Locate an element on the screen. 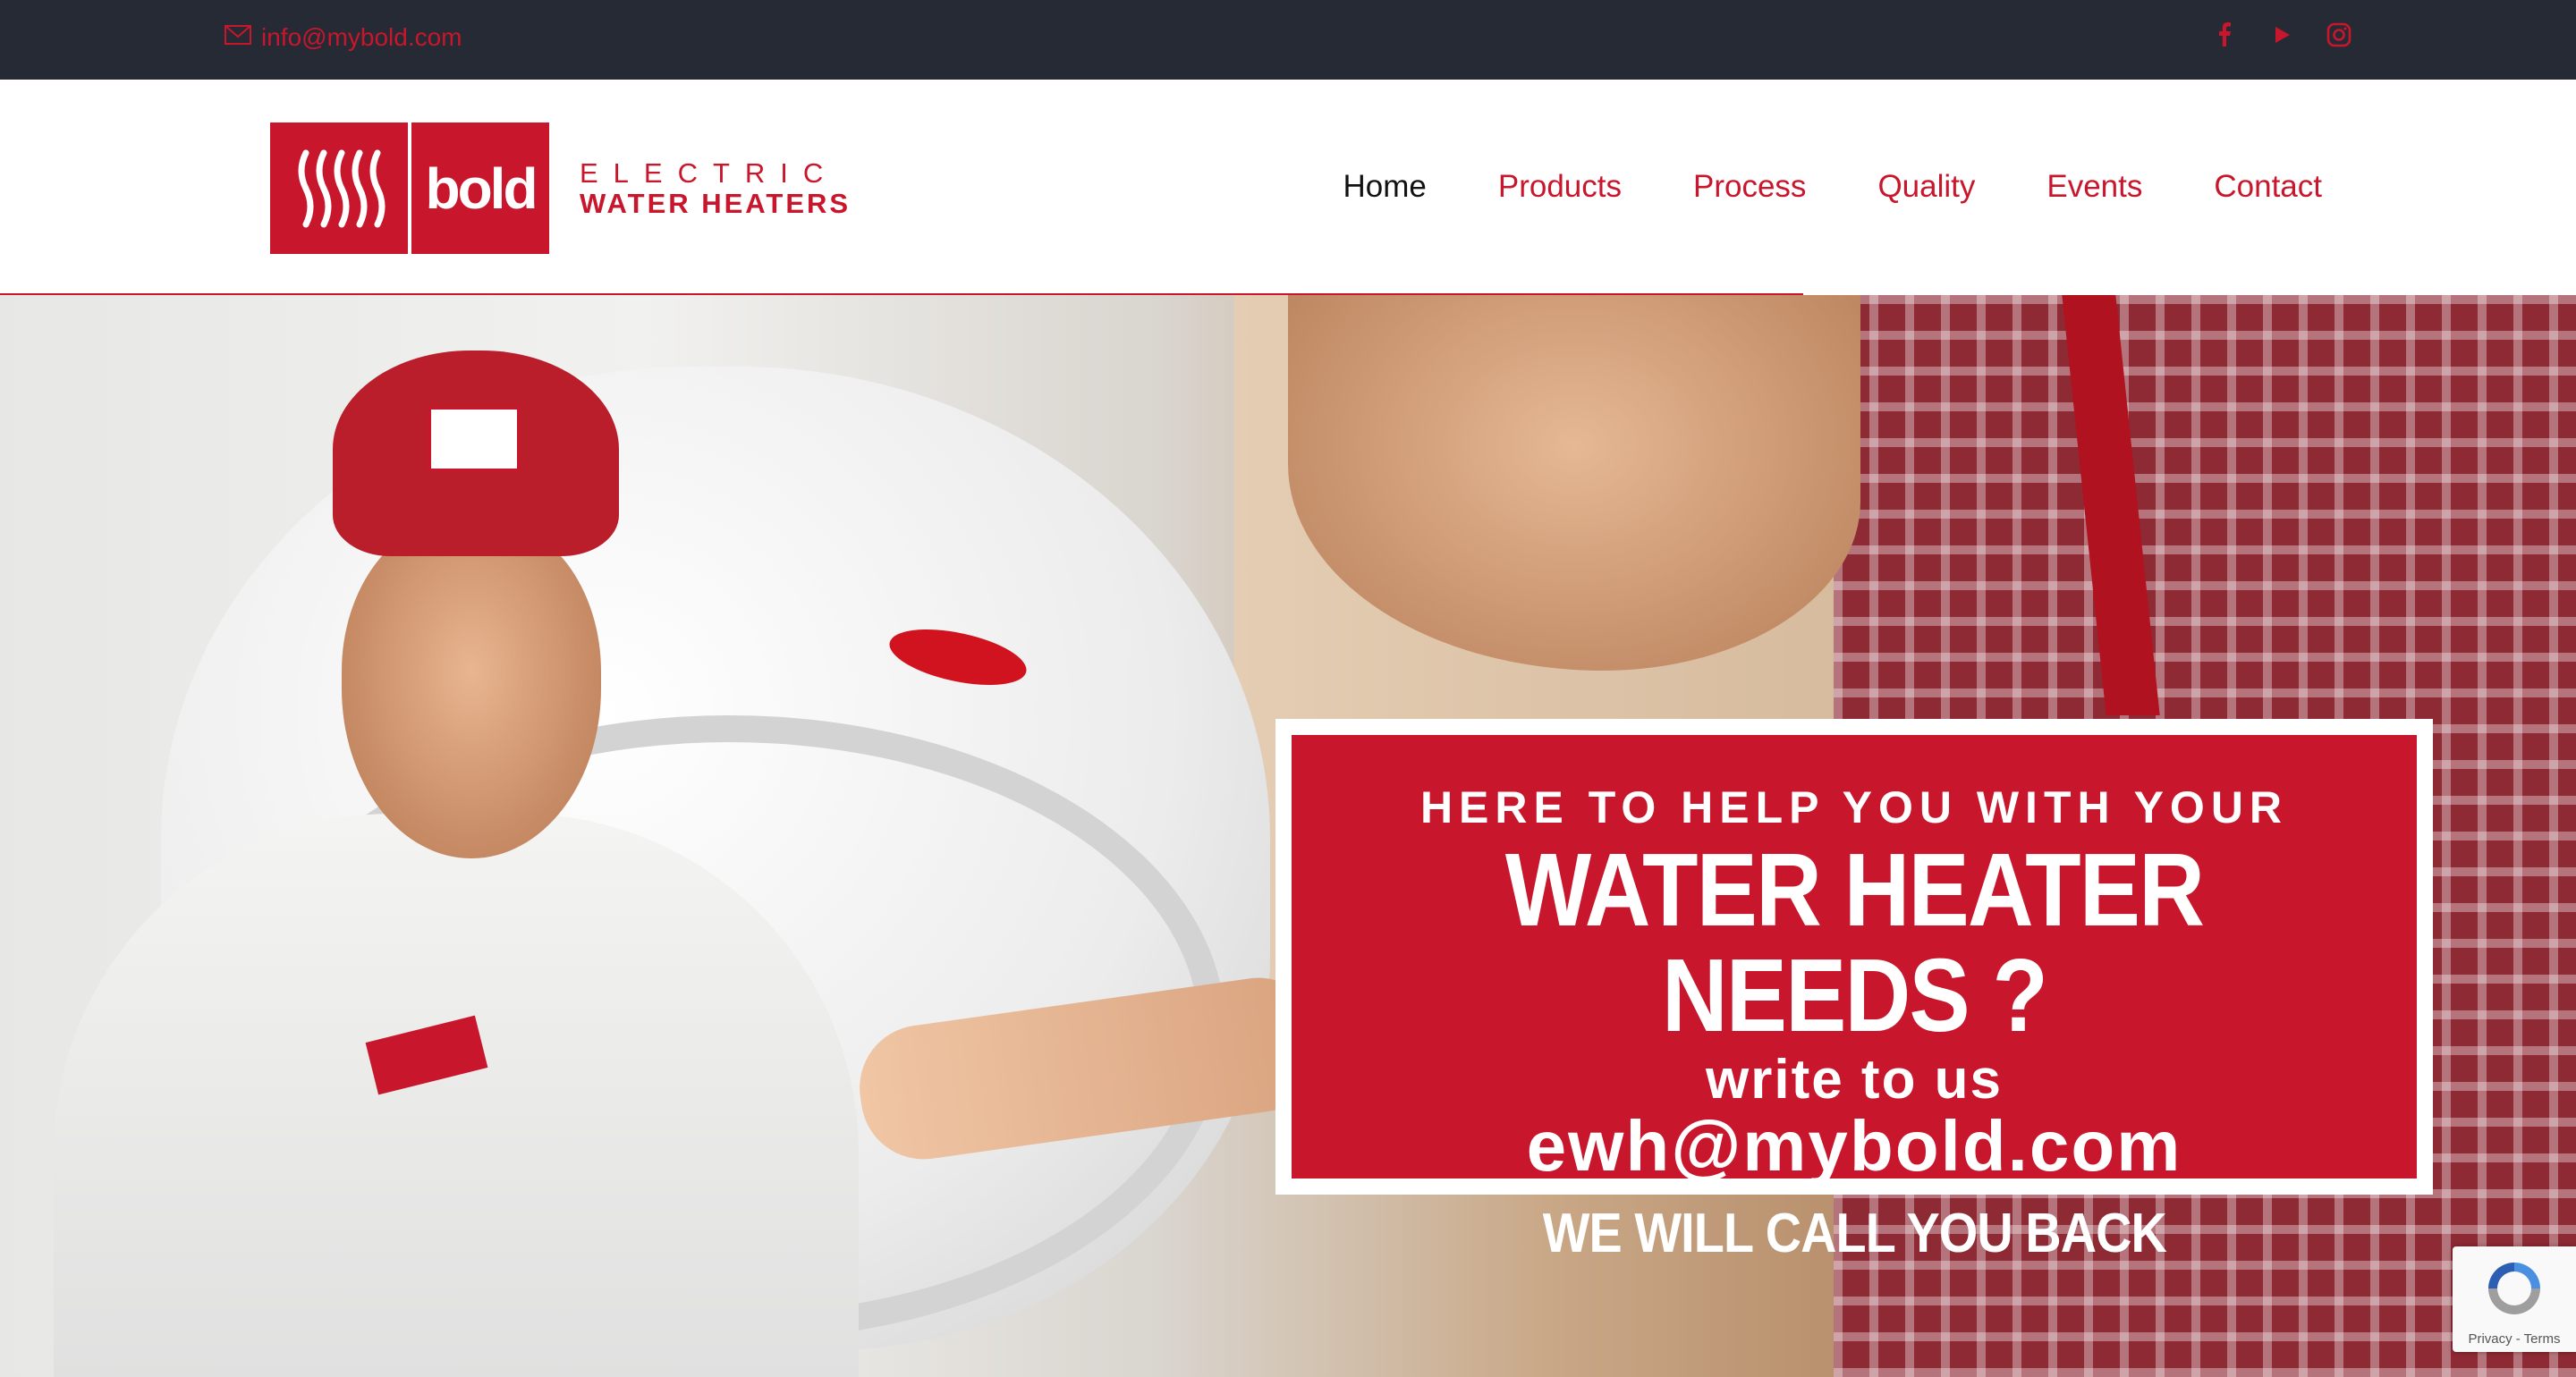 The image size is (2576, 1377). nav-item-quality: Quality is located at coordinates (1926, 187).